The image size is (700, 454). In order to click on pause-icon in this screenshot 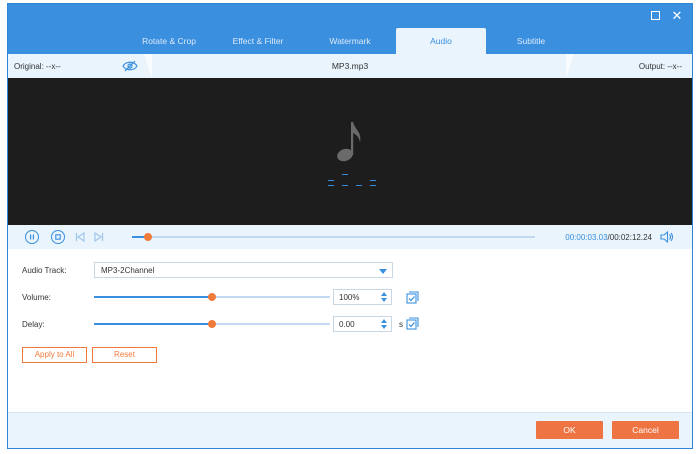, I will do `click(32, 237)`.